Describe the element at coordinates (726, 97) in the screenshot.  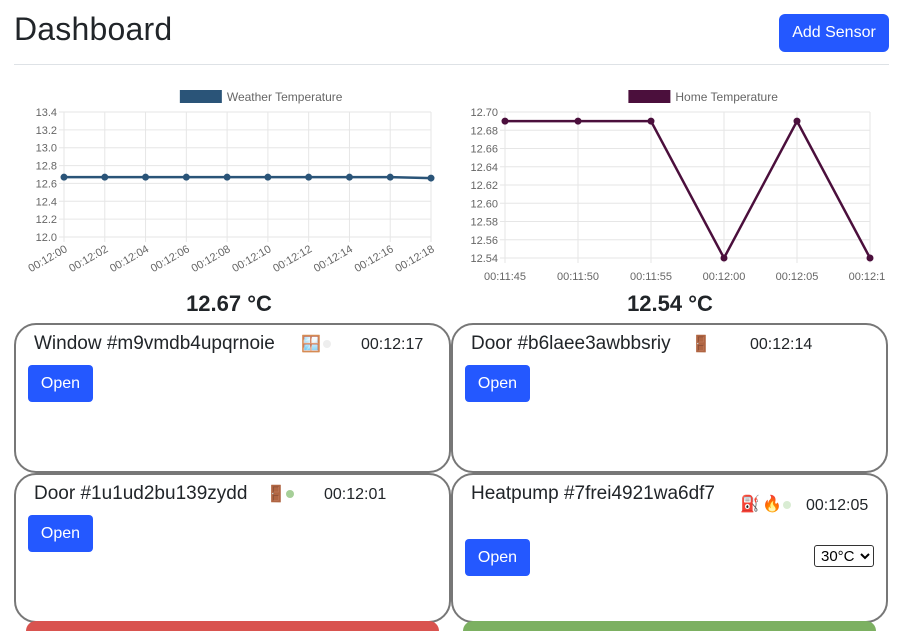
I see `legend-label: Home Temperature` at that location.